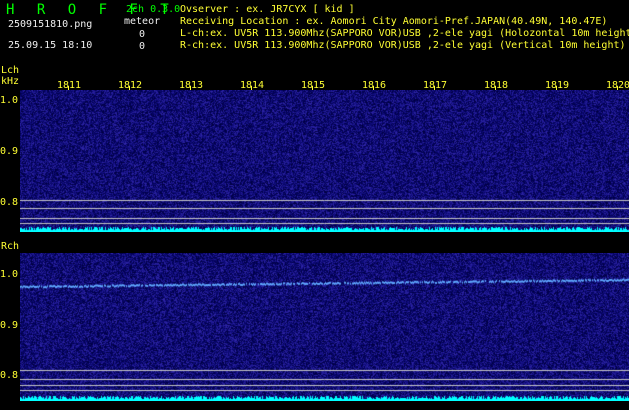  I want to click on mode-label: 2ch 0.3.0, so click(153, 9).